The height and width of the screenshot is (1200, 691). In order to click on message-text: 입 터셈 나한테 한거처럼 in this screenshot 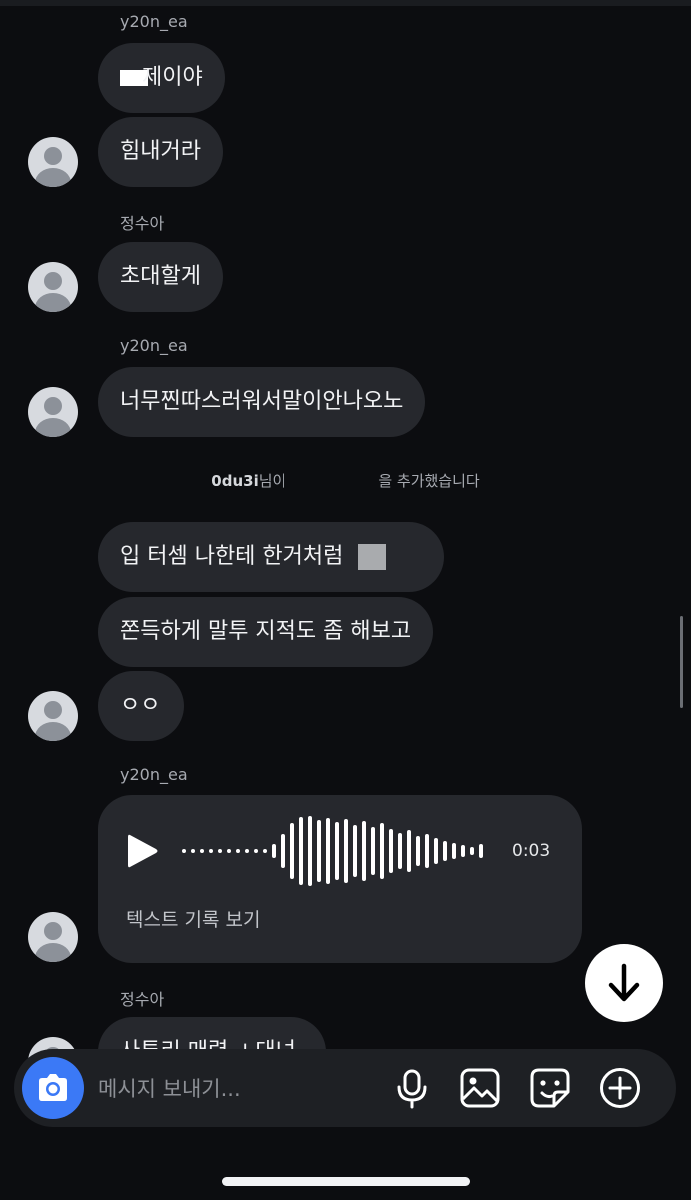, I will do `click(232, 556)`.